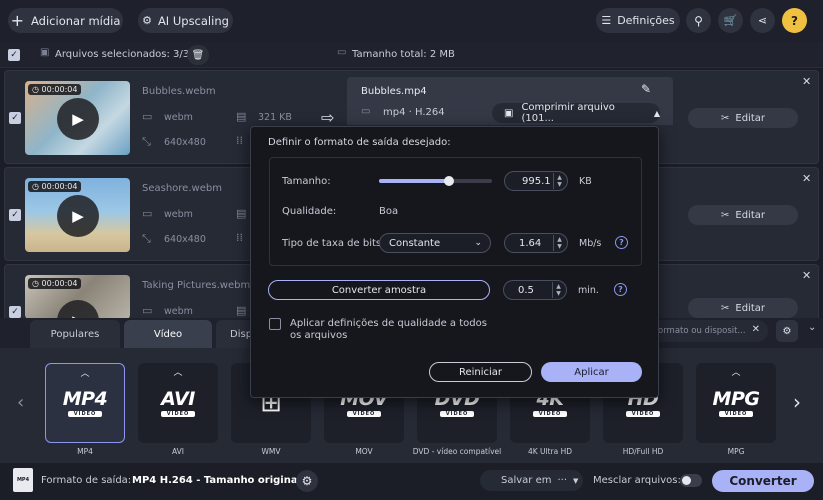  What do you see at coordinates (178, 403) in the screenshot?
I see `format-avi: ︿ AVI VIDEO` at bounding box center [178, 403].